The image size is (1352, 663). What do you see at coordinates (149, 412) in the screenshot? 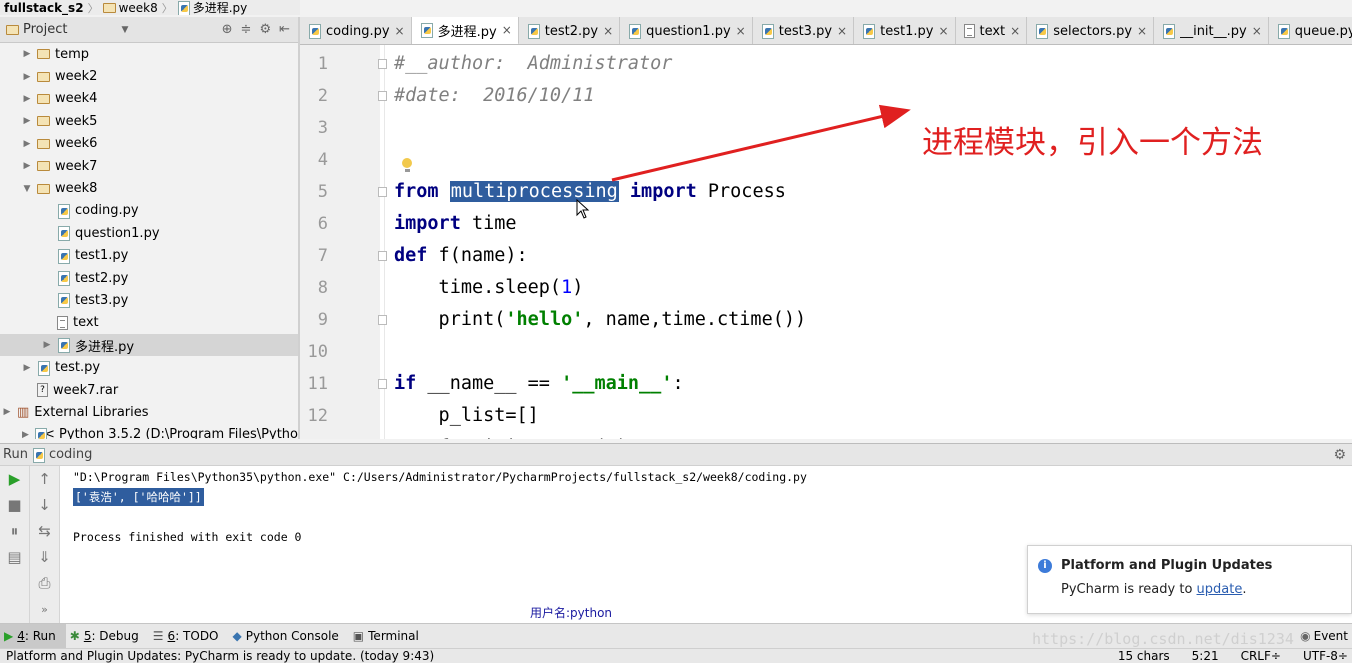
I see `tree-item: ▶ ▥ External Libraries` at bounding box center [149, 412].